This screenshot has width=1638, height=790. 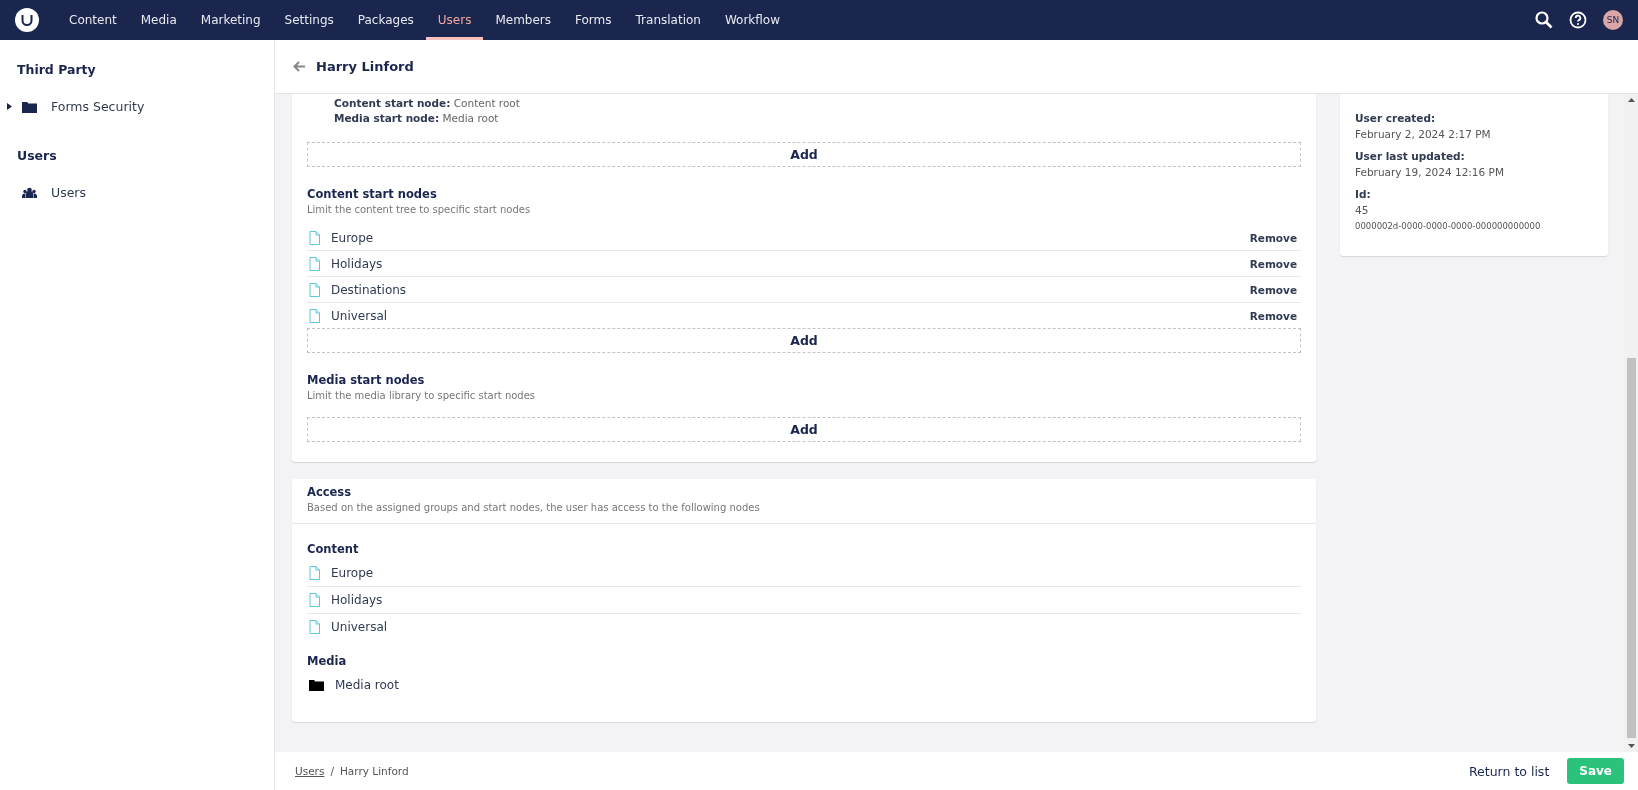 What do you see at coordinates (534, 507) in the screenshot?
I see `section-description: Based on the assigned groups and start nodes, the user has access to the following nodes` at bounding box center [534, 507].